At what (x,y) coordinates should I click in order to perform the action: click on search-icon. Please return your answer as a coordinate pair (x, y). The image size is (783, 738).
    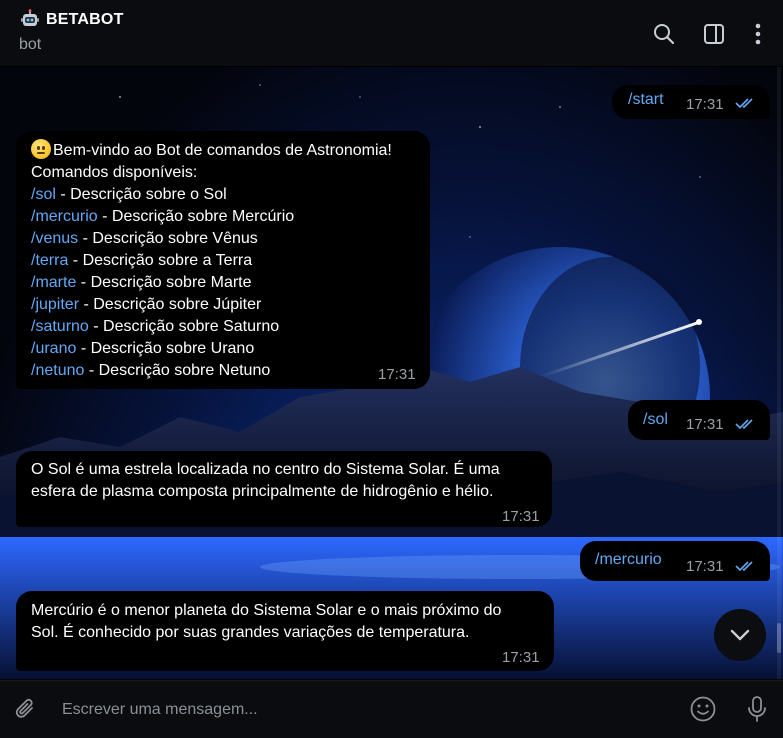
    Looking at the image, I should click on (664, 34).